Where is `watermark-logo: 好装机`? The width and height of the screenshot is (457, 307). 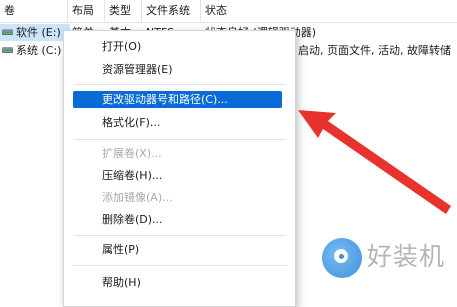 watermark-logo: 好装机 is located at coordinates (388, 263).